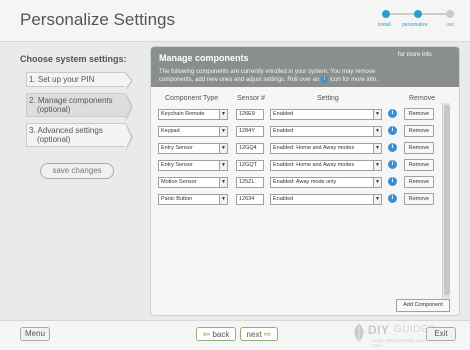 This screenshot has width=470, height=350. I want to click on page-title: Personalize Settings, so click(97, 19).